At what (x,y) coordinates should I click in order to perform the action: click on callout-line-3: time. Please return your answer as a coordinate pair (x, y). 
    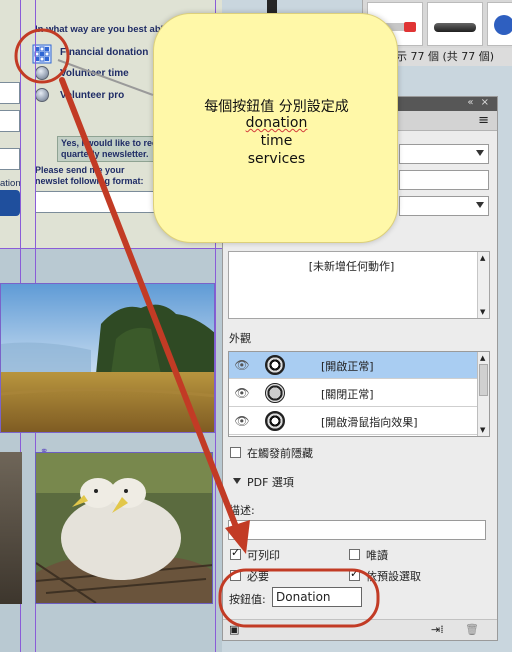
    Looking at the image, I should click on (276, 141).